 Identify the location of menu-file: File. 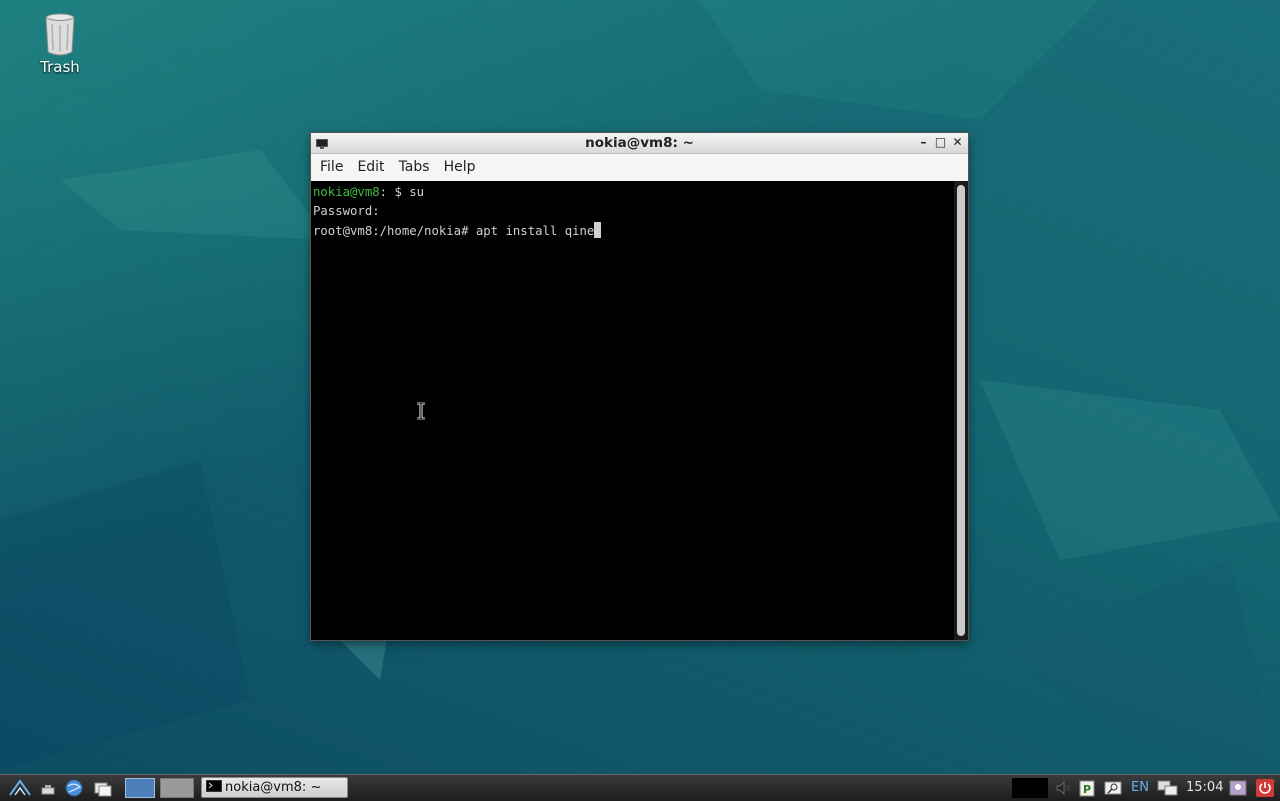
(331, 167).